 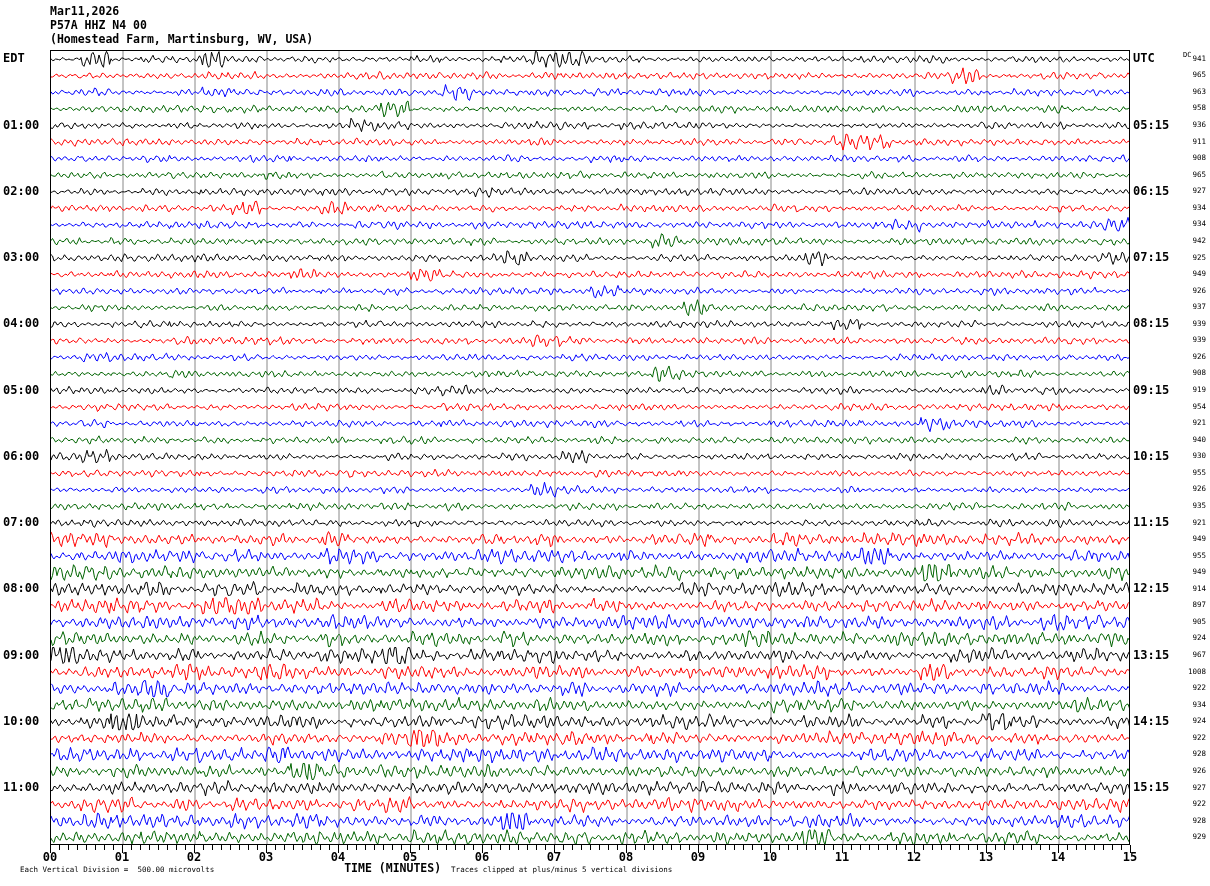 What do you see at coordinates (986, 857) in the screenshot?
I see `axis-tick-label: 13` at bounding box center [986, 857].